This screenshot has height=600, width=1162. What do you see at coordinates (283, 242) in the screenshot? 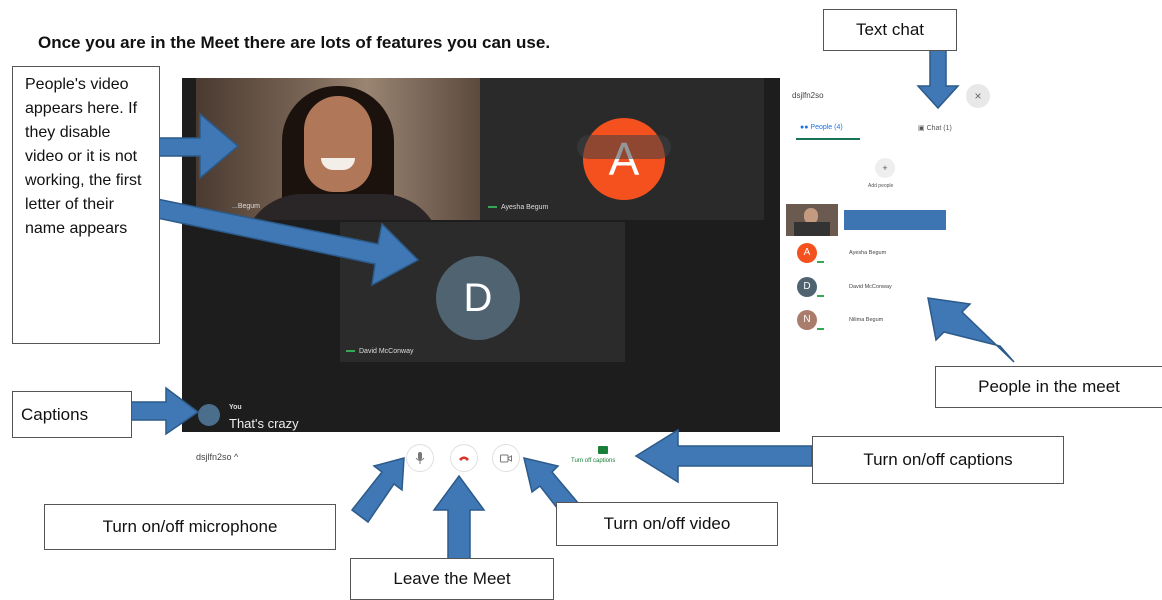
I see `arrow-to-avatar` at bounding box center [283, 242].